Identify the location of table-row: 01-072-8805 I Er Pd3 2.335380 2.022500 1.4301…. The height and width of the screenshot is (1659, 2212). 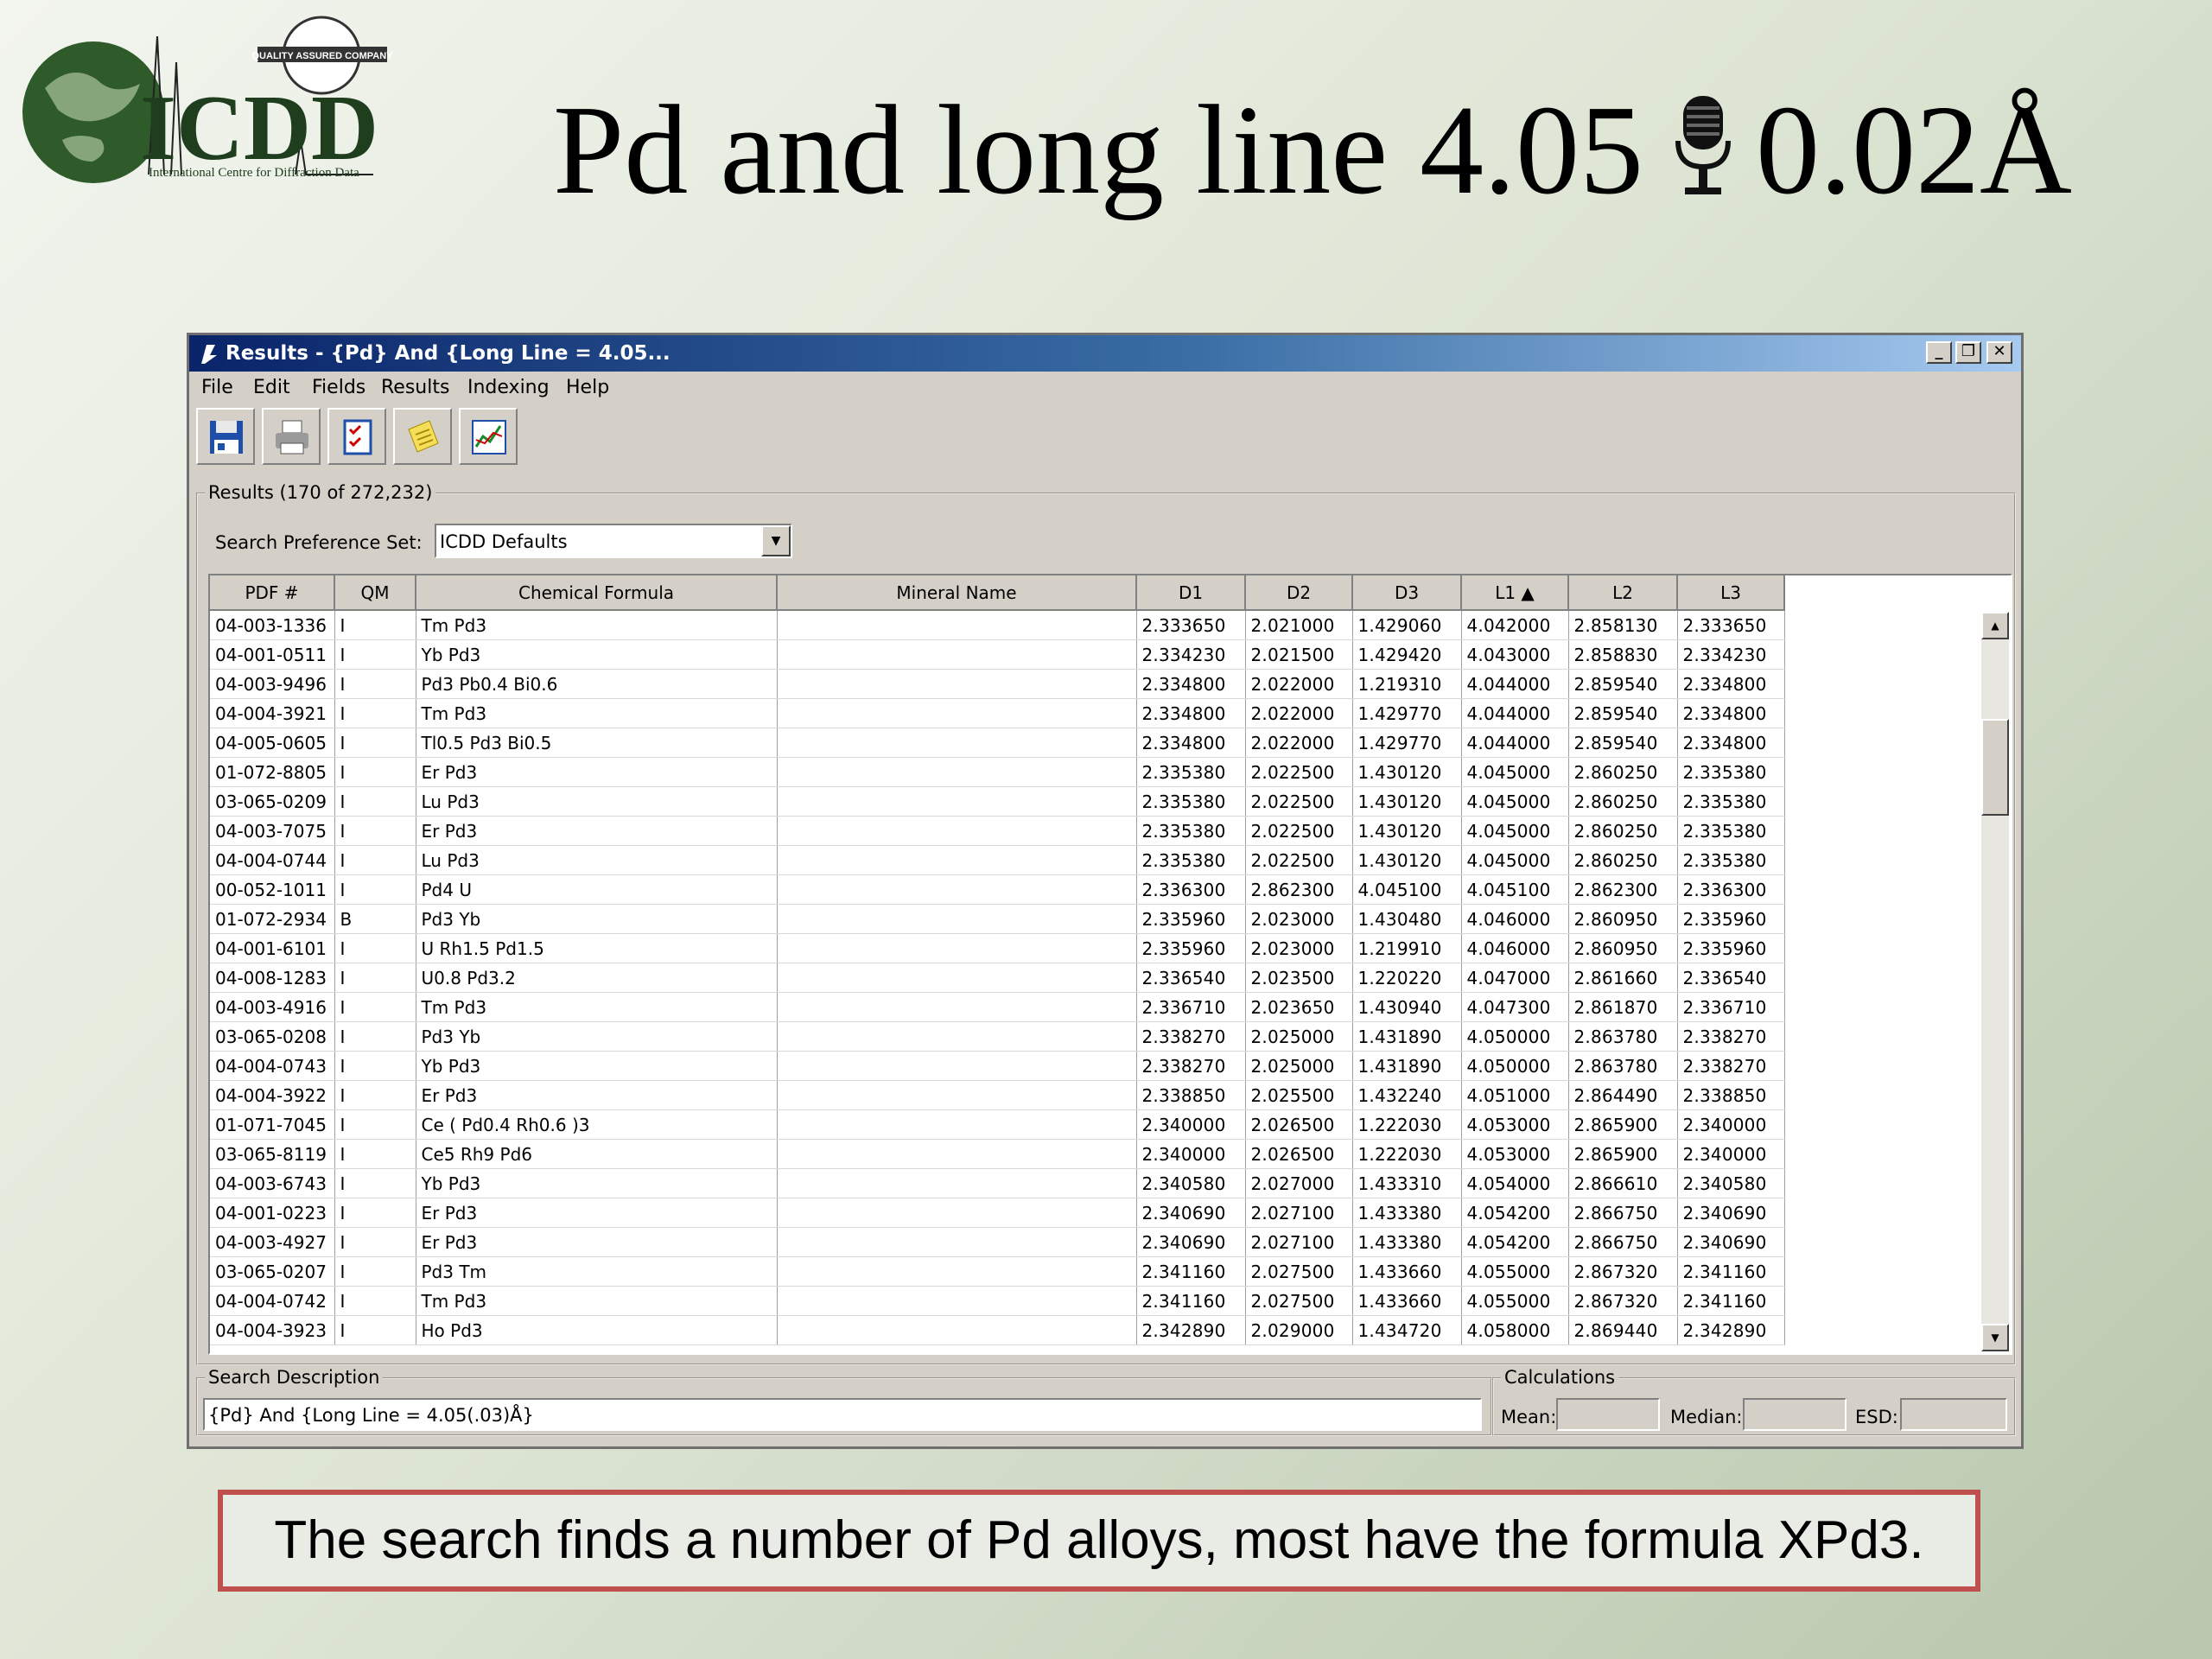
(998, 772).